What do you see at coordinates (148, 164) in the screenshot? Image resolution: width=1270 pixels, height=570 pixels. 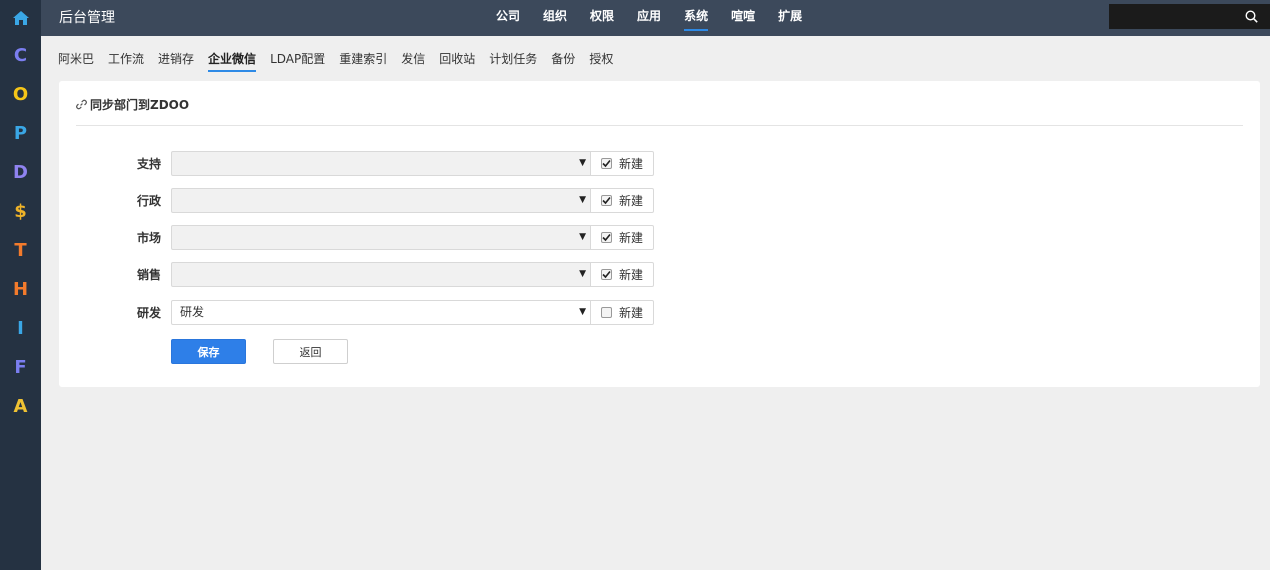 I see `dept-label: 支持` at bounding box center [148, 164].